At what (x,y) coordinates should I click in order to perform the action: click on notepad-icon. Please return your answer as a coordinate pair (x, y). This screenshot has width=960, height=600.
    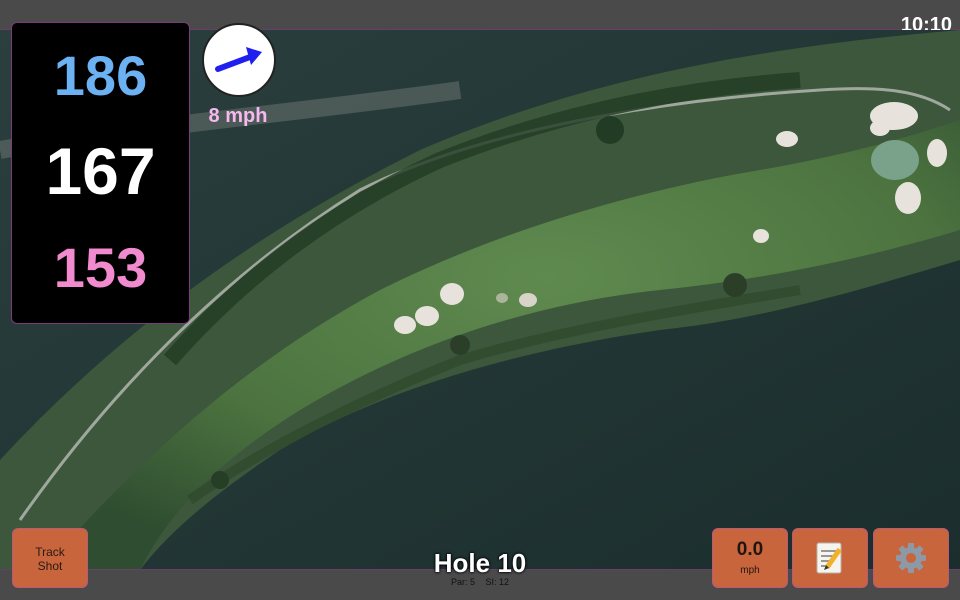
    Looking at the image, I should click on (829, 558).